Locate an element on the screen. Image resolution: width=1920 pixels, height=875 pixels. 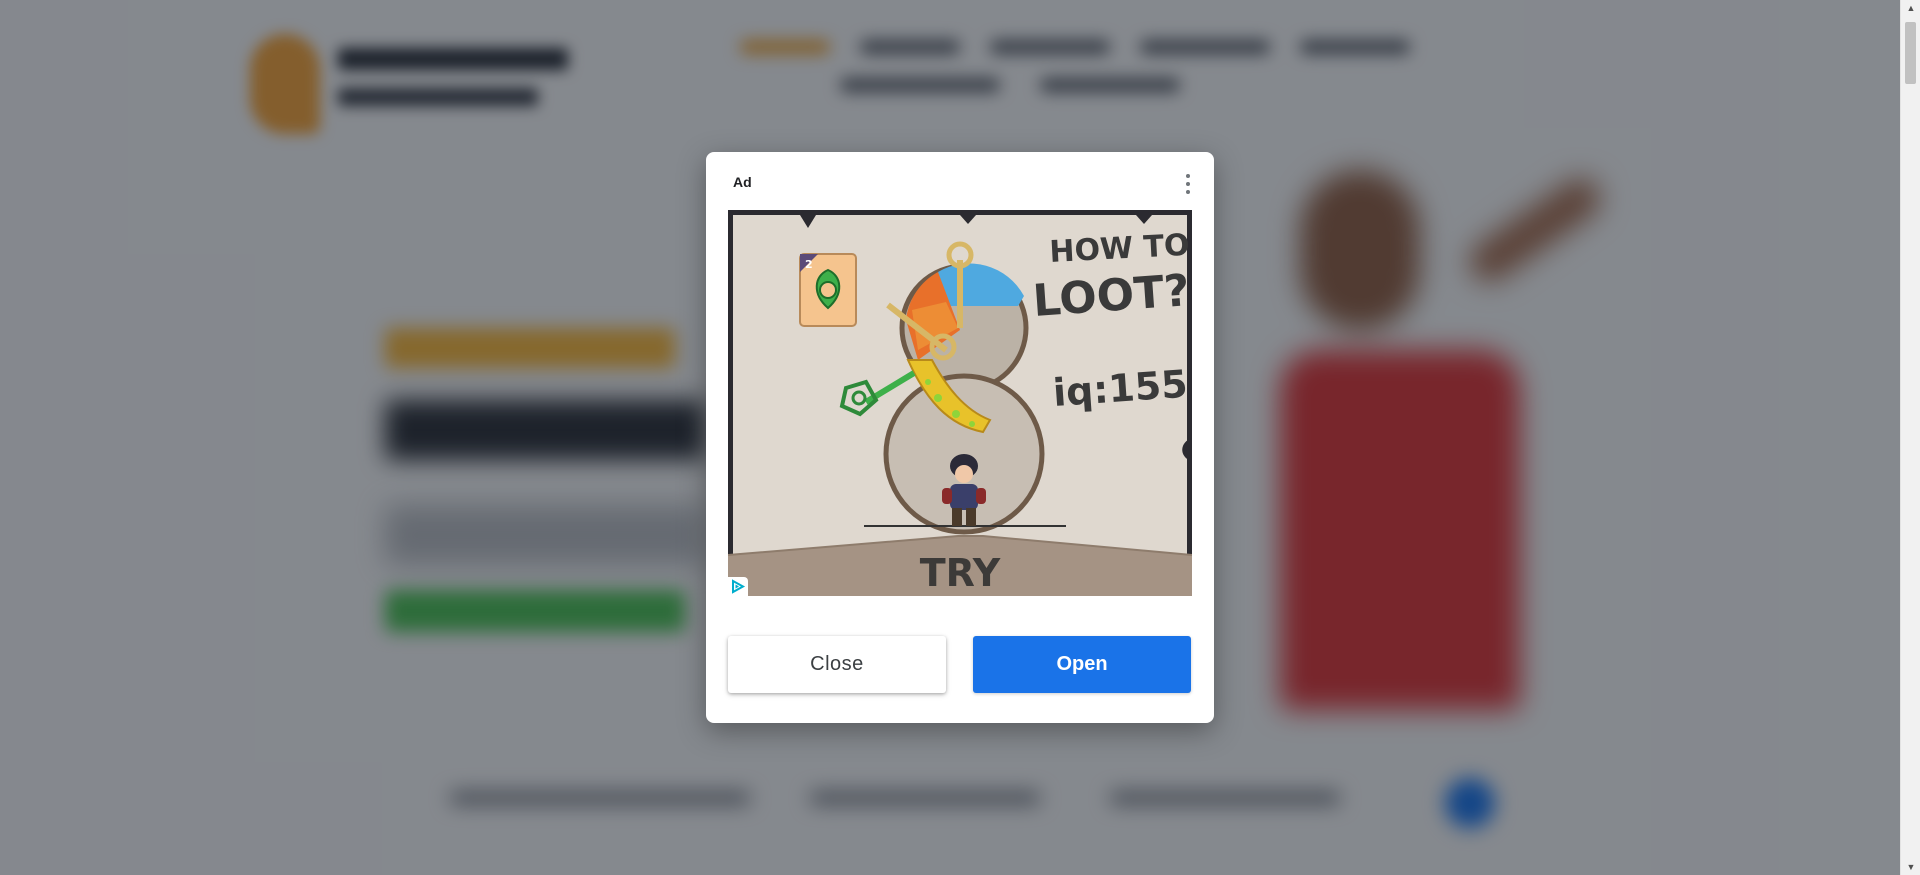
scrollbar-thumb is located at coordinates (1910, 53).